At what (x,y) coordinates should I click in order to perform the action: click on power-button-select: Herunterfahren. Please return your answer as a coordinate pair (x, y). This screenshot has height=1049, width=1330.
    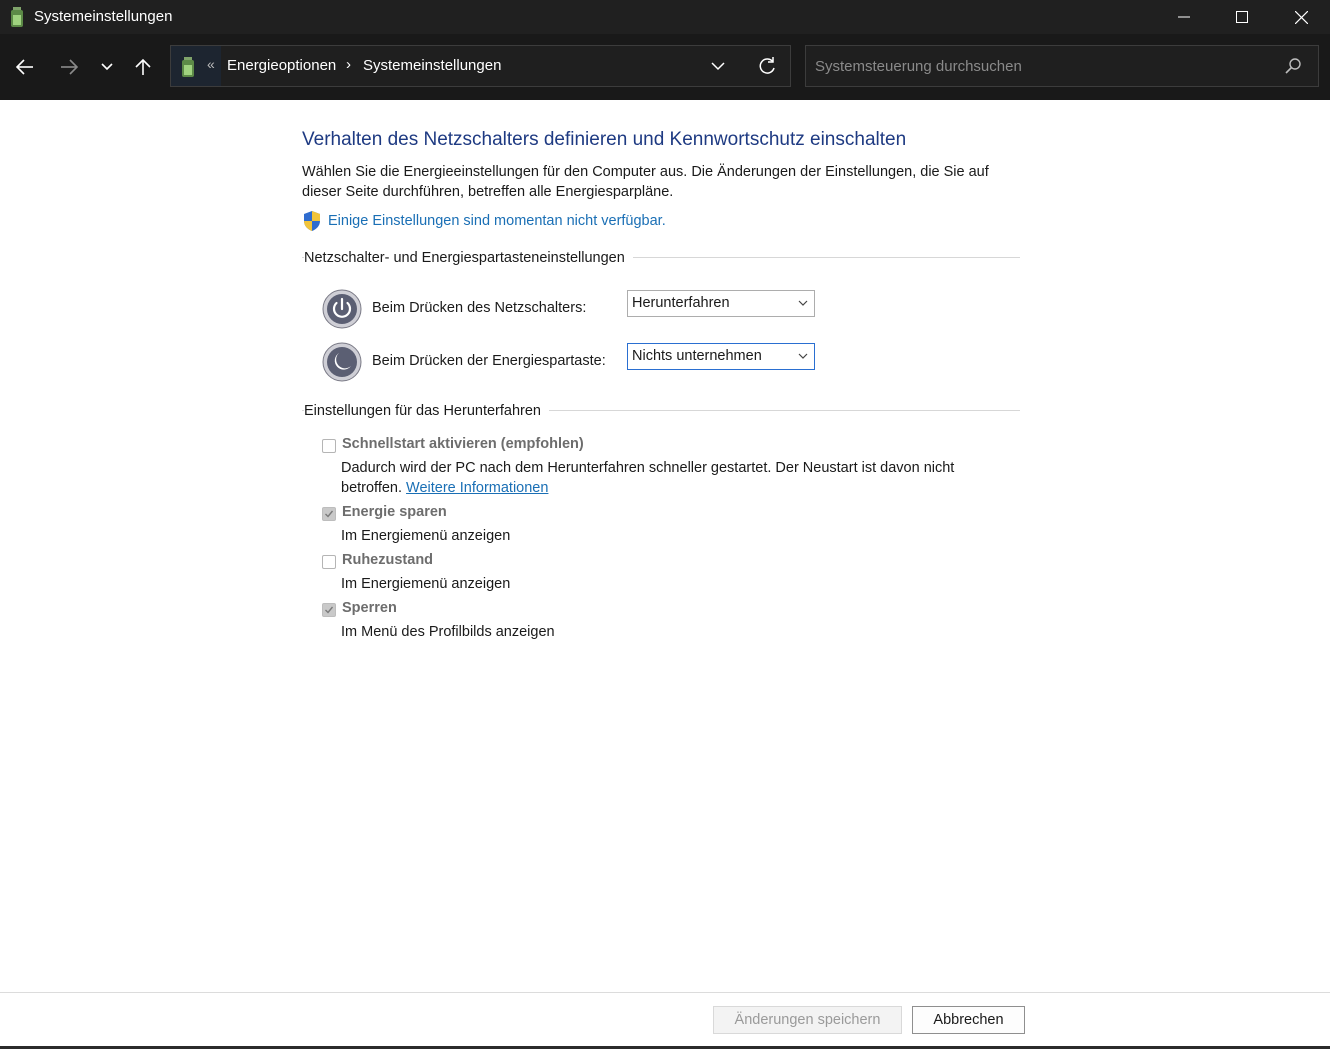
    Looking at the image, I should click on (721, 303).